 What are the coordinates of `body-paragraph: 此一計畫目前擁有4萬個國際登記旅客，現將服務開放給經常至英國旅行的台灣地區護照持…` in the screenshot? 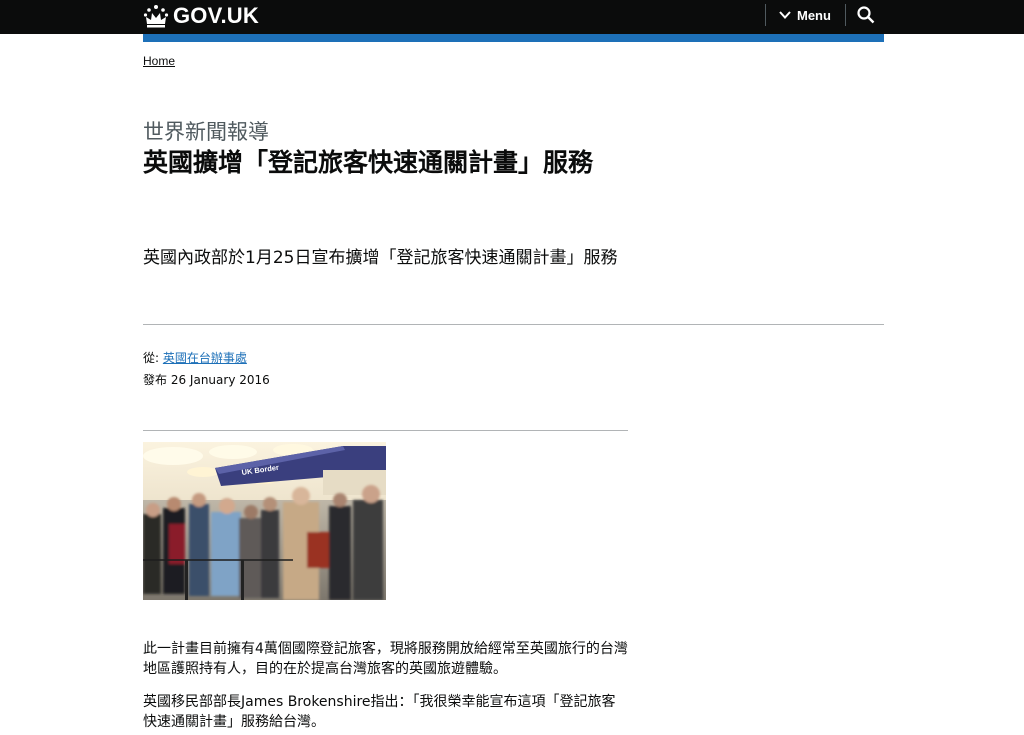 It's located at (385, 659).